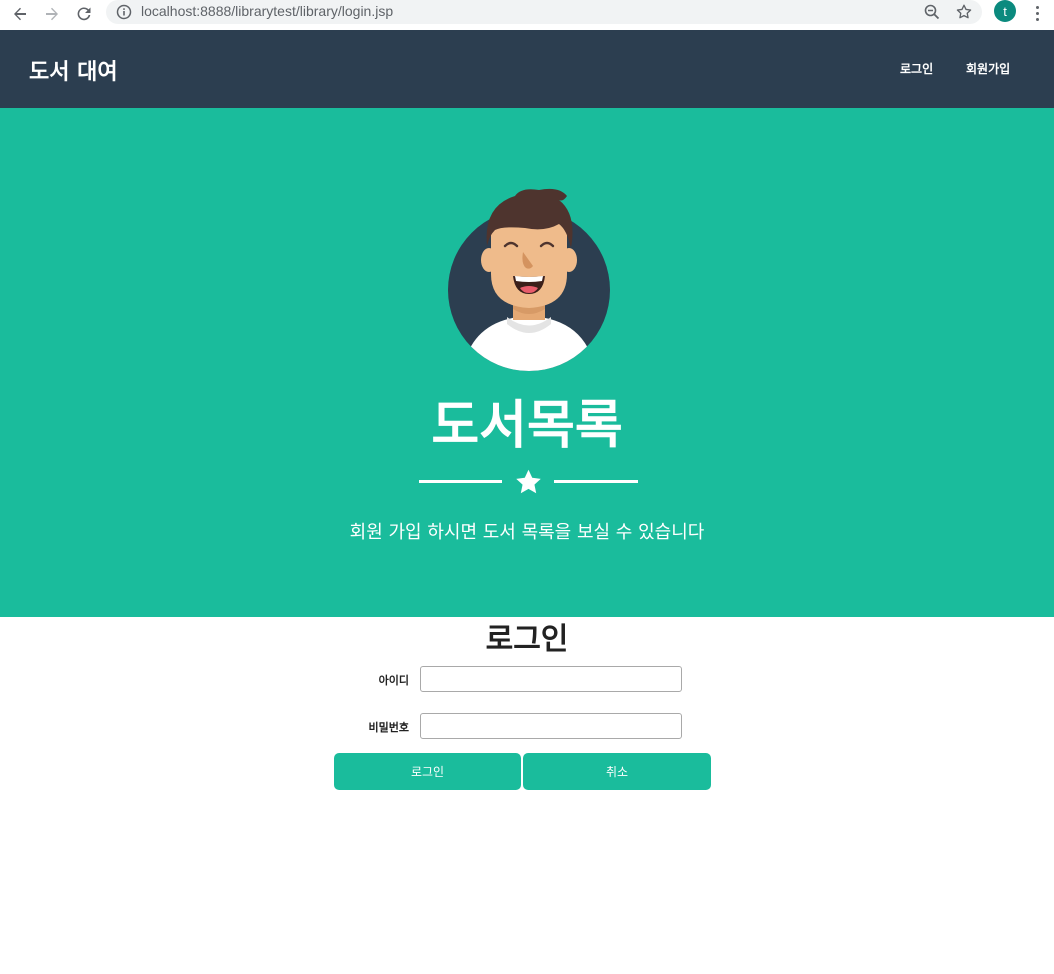  I want to click on star-icon, so click(528, 481).